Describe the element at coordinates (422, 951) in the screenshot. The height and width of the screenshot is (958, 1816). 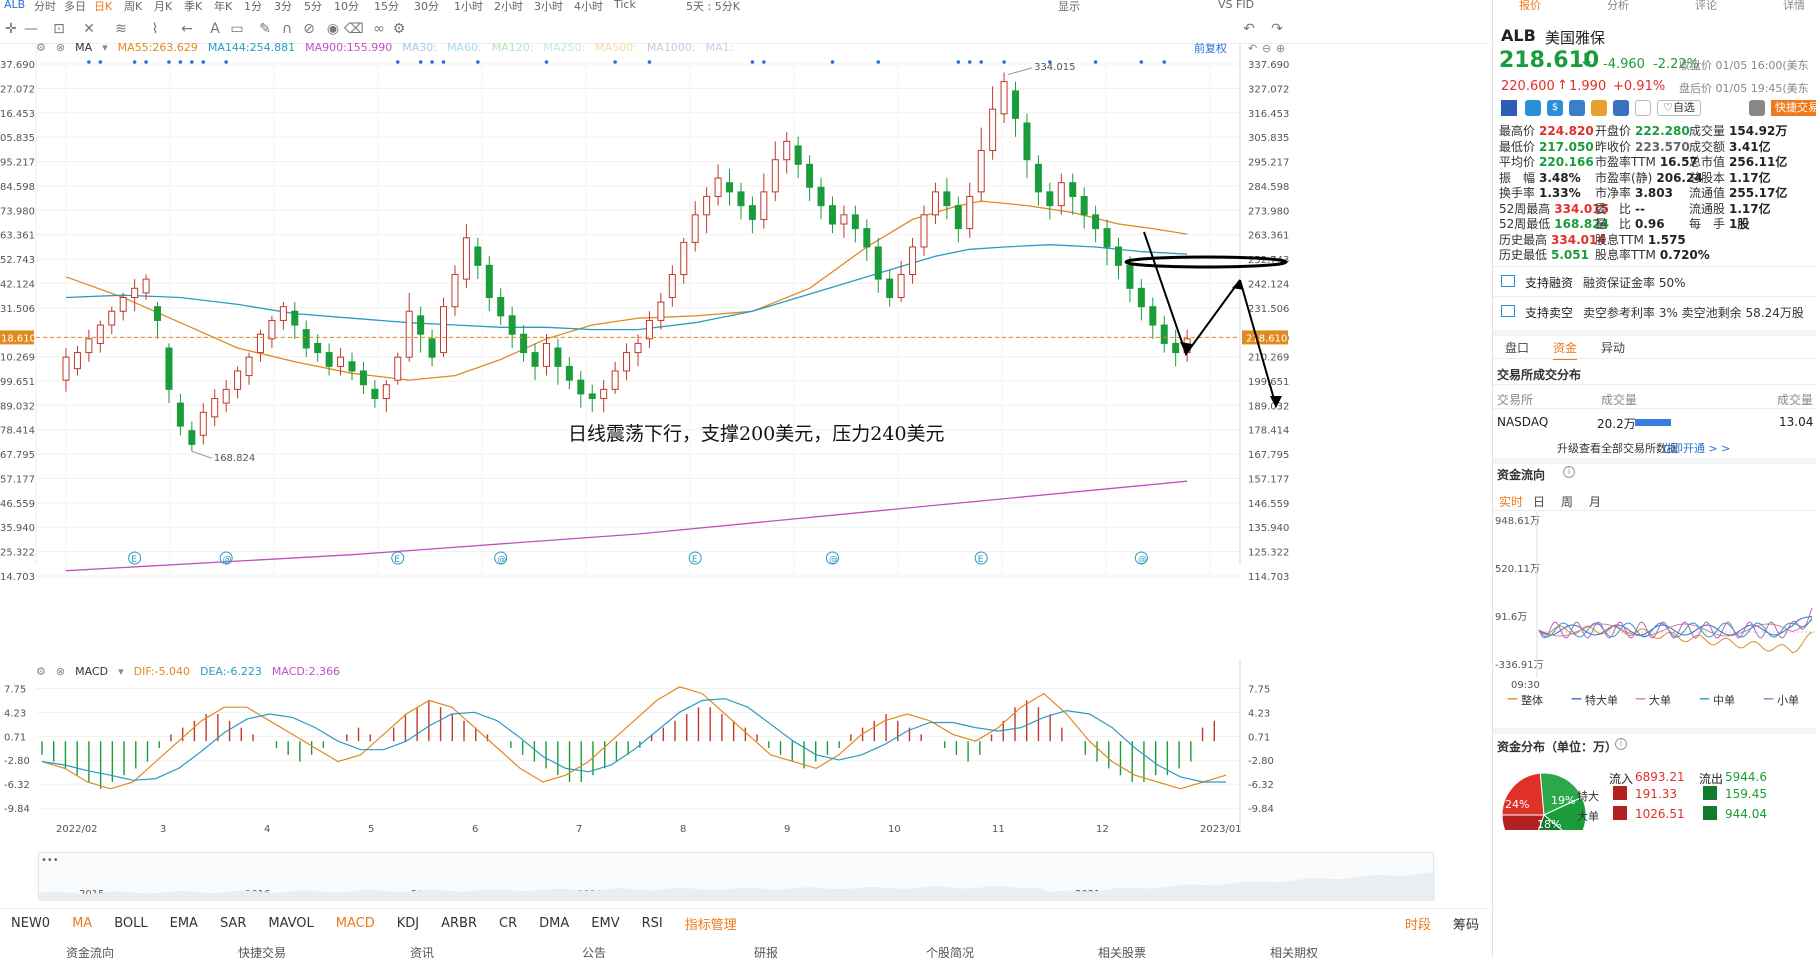
I see `bottom-link: 资讯` at that location.